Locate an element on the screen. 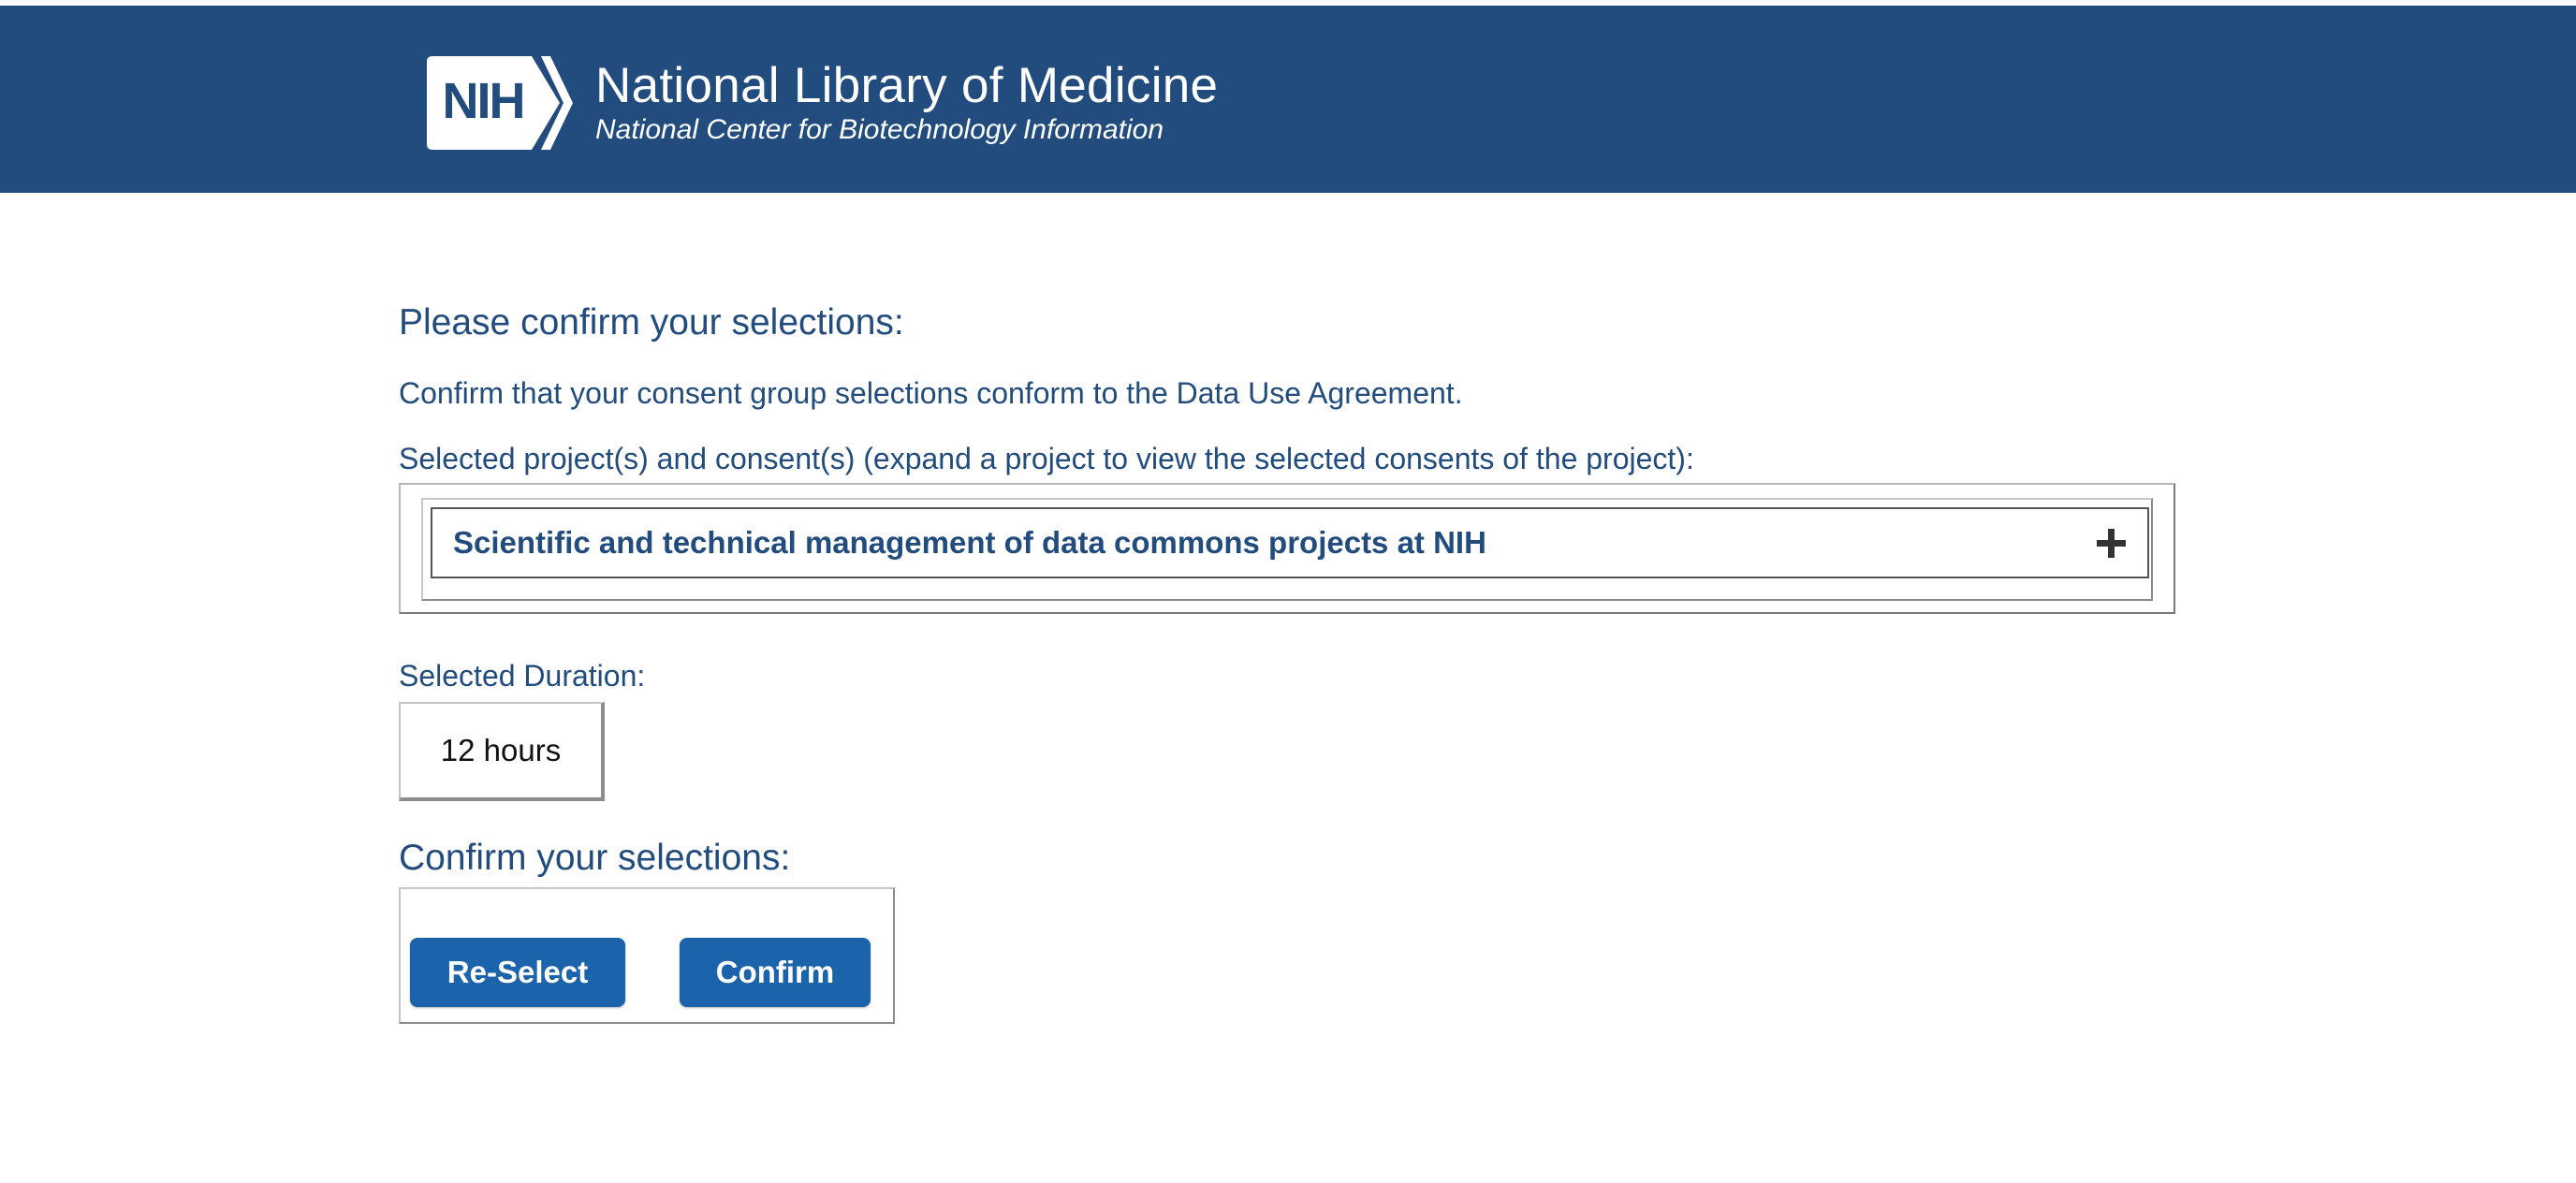 The height and width of the screenshot is (1183, 2576). nih-badge-text: NIH is located at coordinates (483, 101).